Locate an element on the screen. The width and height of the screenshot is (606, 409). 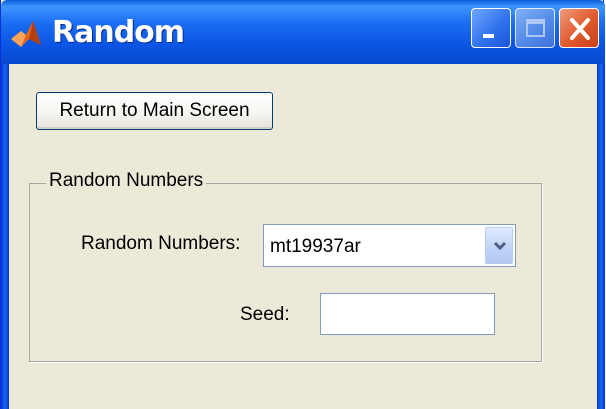
minimize-button is located at coordinates (491, 28).